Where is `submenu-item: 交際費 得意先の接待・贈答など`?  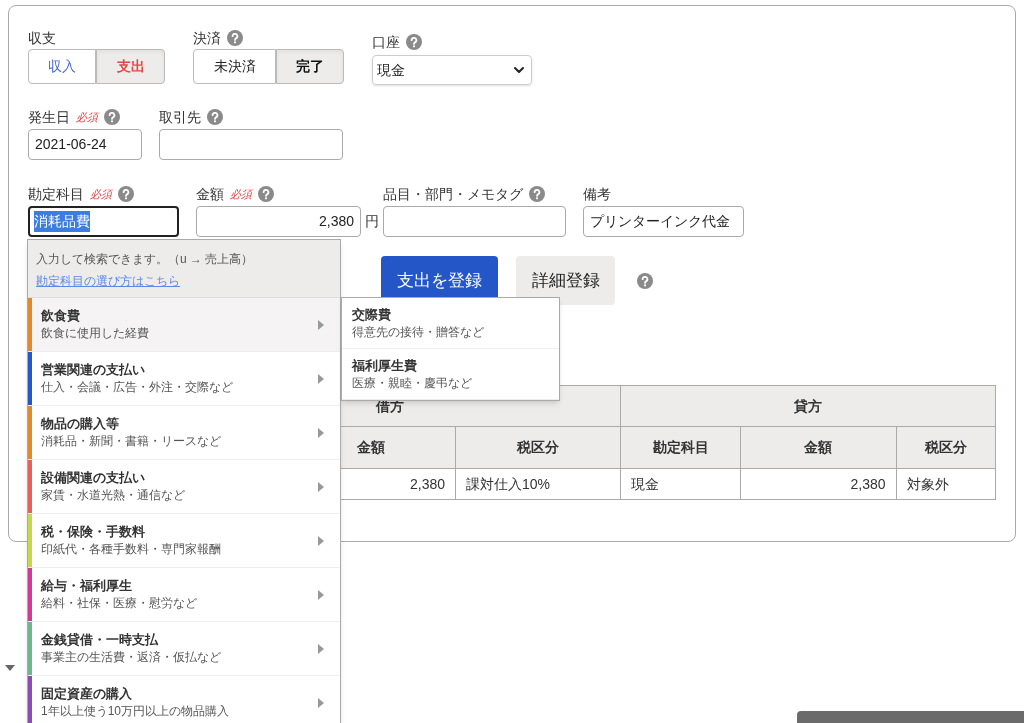 submenu-item: 交際費 得意先の接待・贈答など is located at coordinates (450, 323).